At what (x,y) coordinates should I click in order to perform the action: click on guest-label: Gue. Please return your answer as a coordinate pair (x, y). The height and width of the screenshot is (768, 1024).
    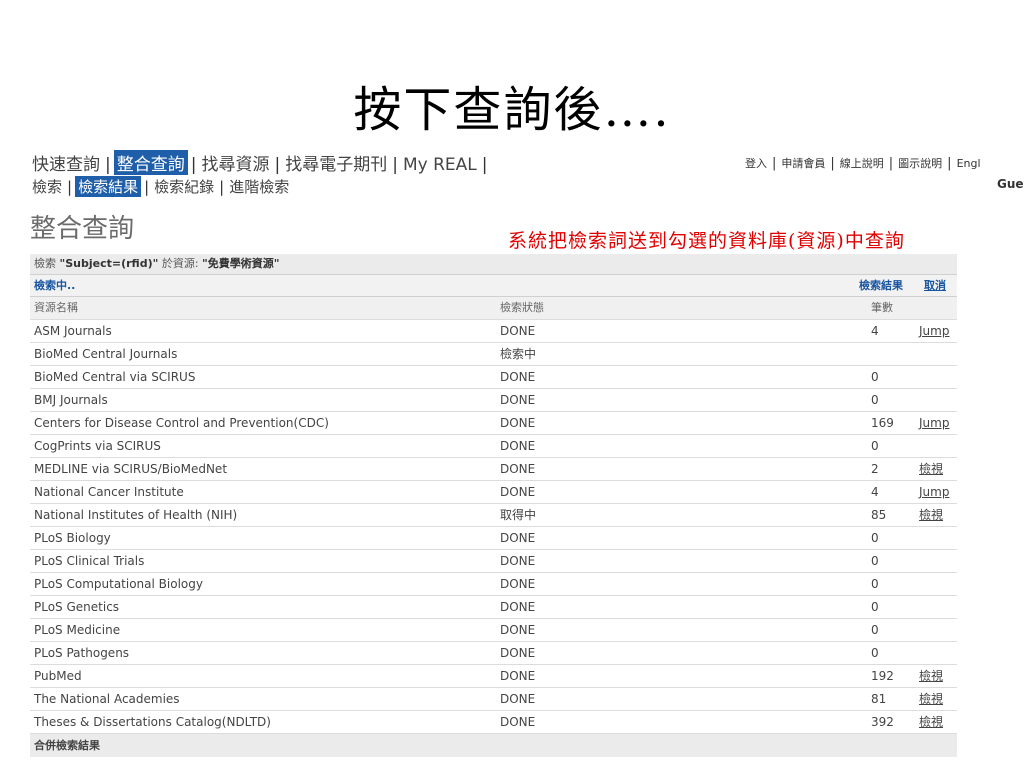
    Looking at the image, I should click on (1010, 184).